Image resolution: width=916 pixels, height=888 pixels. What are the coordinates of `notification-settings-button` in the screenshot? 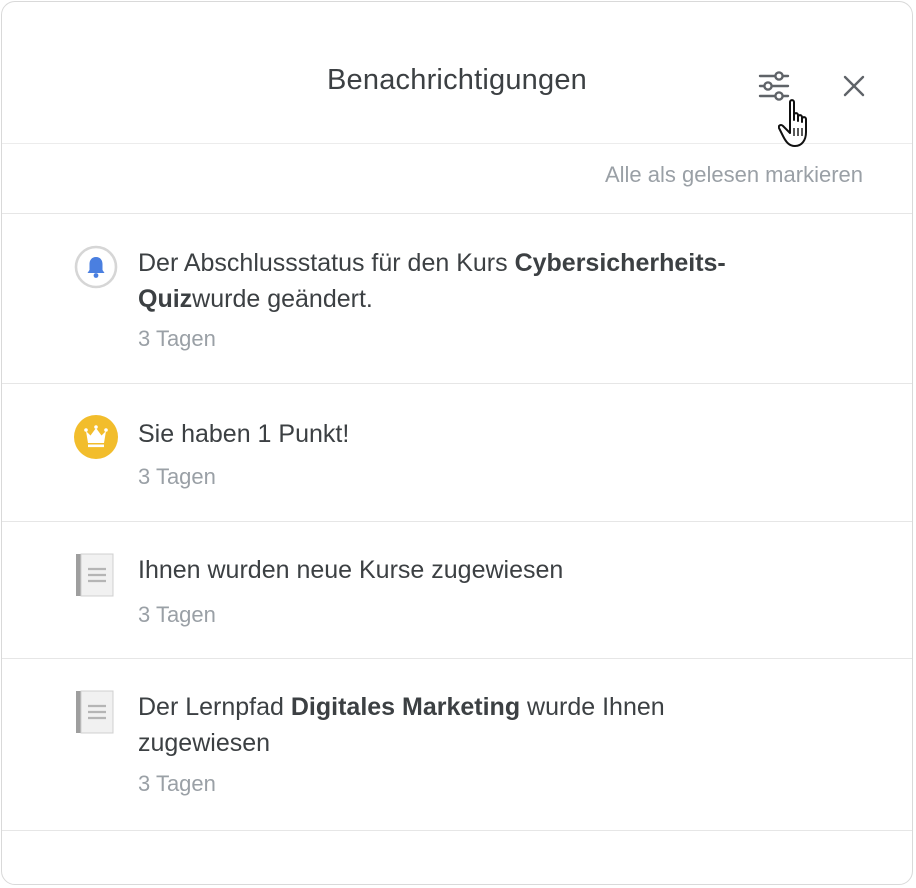 It's located at (774, 86).